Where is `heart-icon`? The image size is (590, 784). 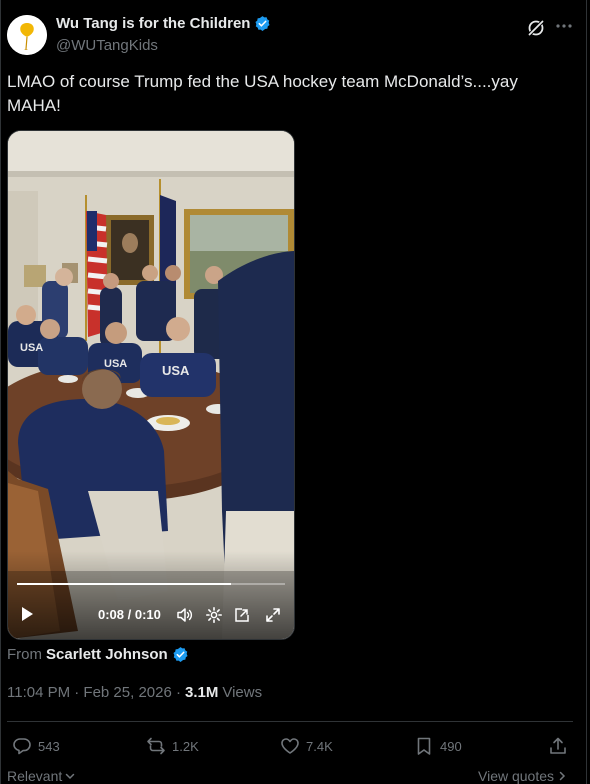 heart-icon is located at coordinates (290, 746).